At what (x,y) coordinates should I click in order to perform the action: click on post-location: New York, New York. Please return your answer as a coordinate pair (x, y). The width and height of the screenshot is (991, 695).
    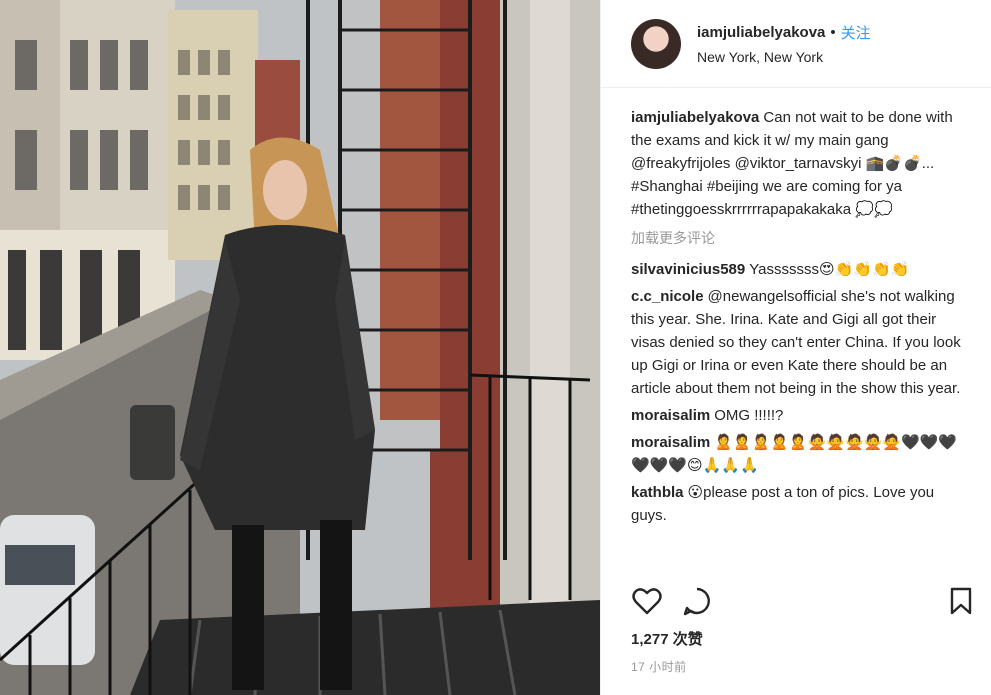
    Looking at the image, I should click on (784, 57).